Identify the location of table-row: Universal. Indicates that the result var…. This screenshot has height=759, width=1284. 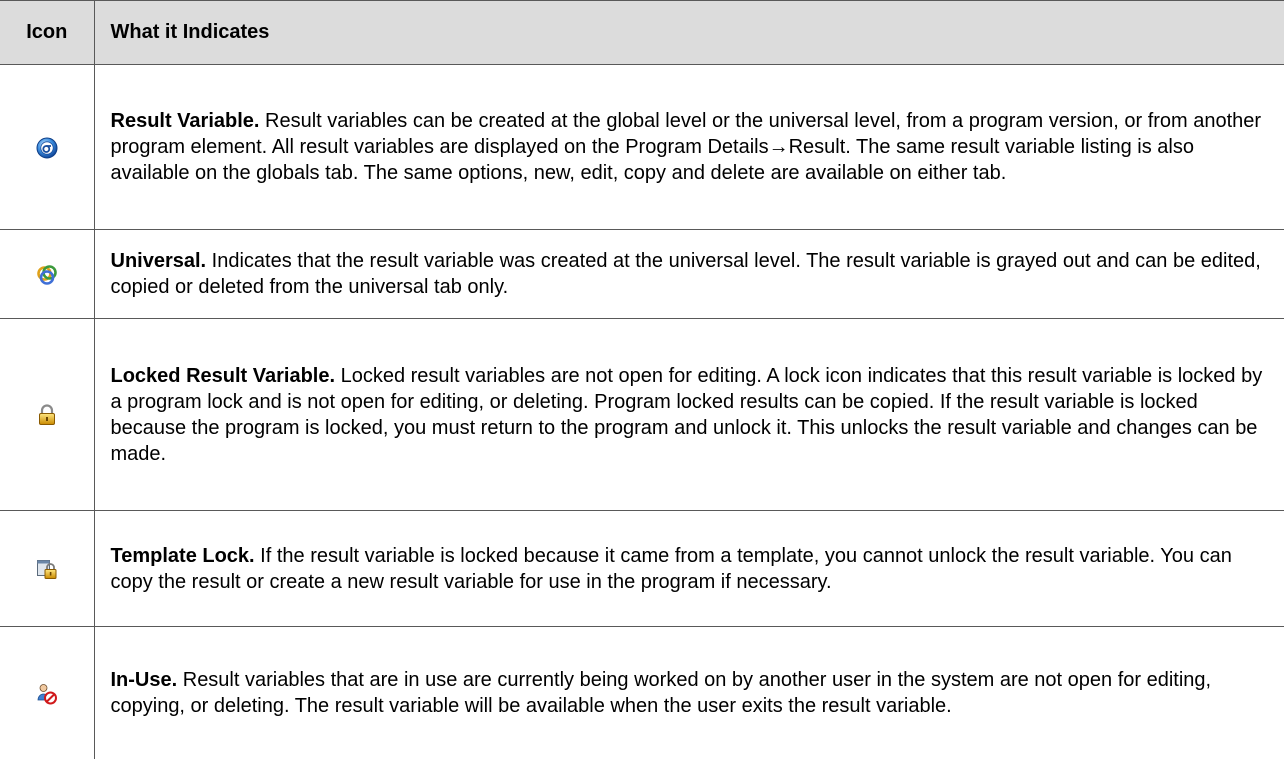
(642, 274).